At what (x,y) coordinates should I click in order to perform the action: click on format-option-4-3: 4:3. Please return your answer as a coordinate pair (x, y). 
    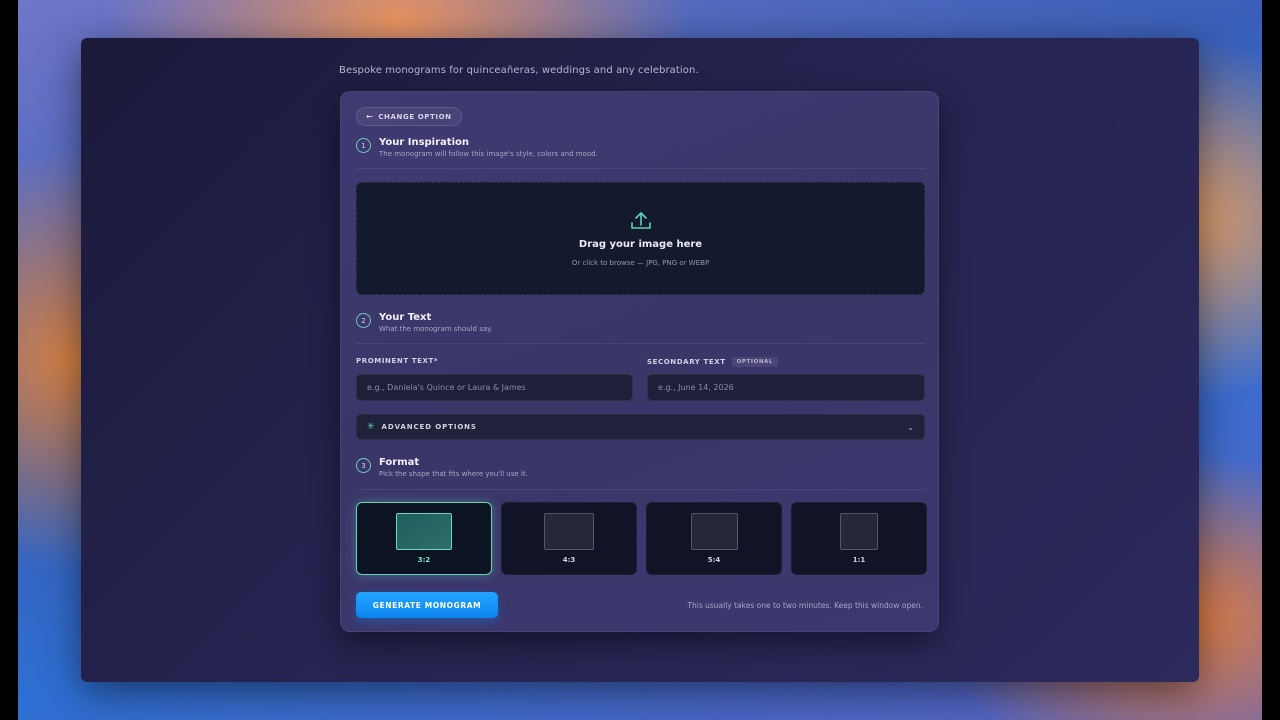
    Looking at the image, I should click on (569, 538).